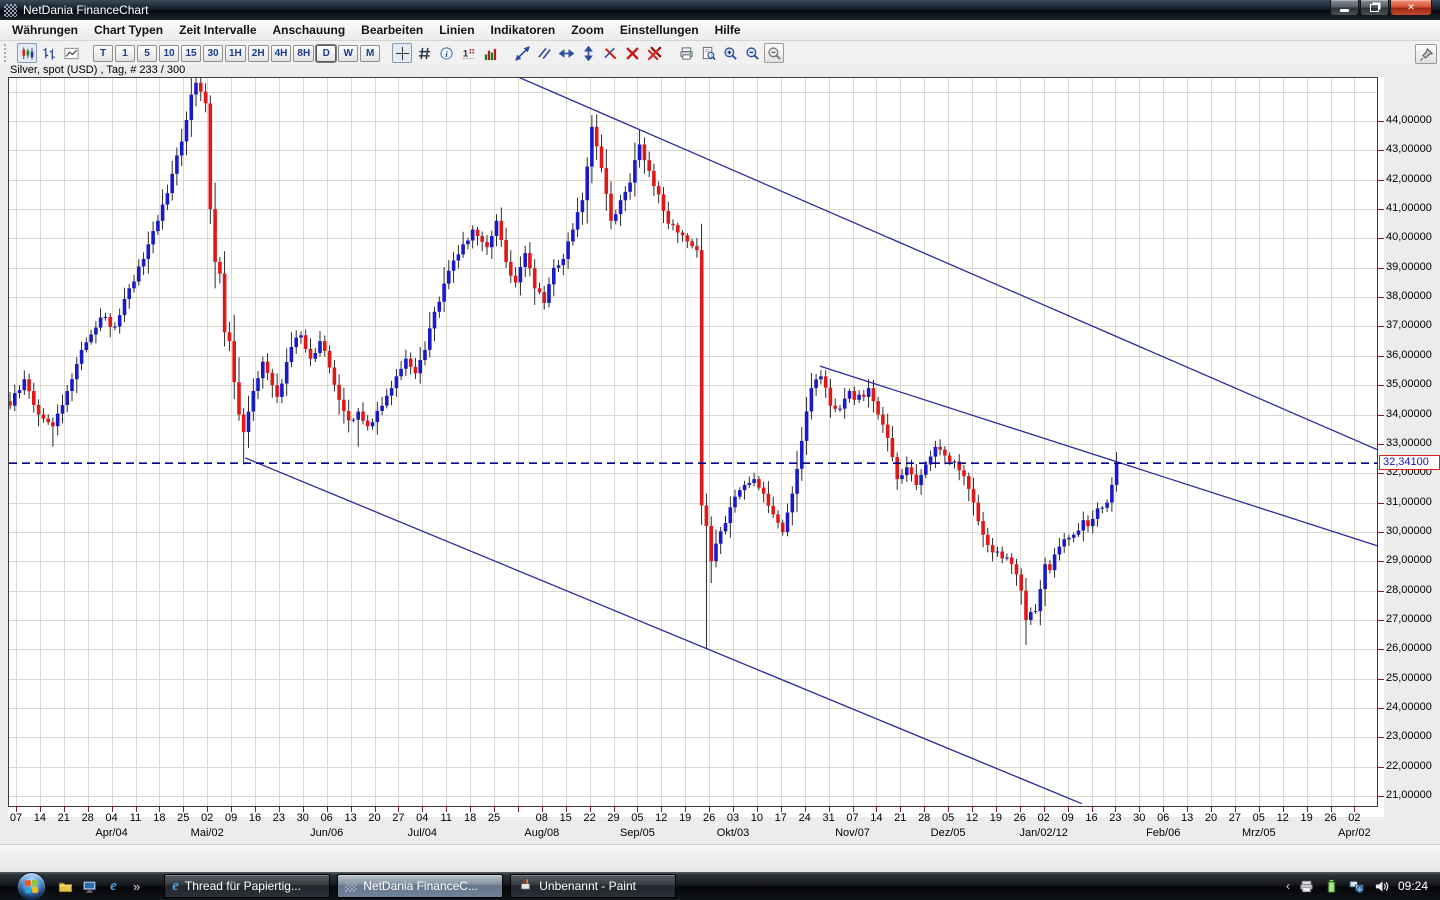  What do you see at coordinates (446, 818) in the screenshot?
I see `date-axis-day-label: 11` at bounding box center [446, 818].